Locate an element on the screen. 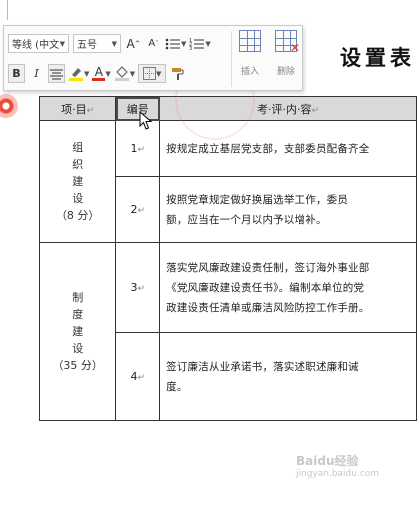 Image resolution: width=417 pixels, height=508 pixels. content-line: 政建设责任清单或廉洁风险防控工作手册。 is located at coordinates (268, 307).